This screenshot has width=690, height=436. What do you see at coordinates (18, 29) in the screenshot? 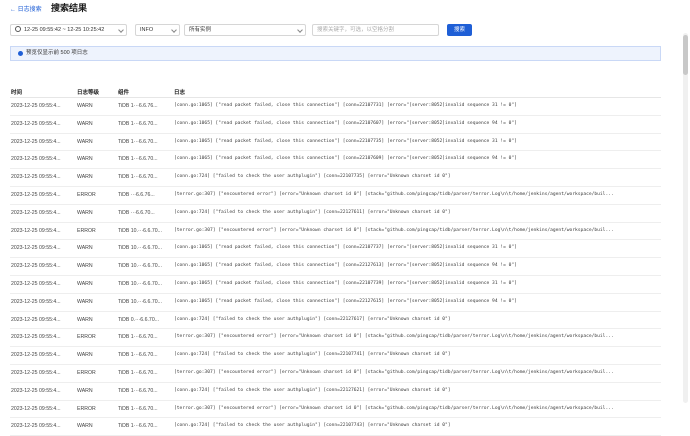
I see `clock-icon` at bounding box center [18, 29].